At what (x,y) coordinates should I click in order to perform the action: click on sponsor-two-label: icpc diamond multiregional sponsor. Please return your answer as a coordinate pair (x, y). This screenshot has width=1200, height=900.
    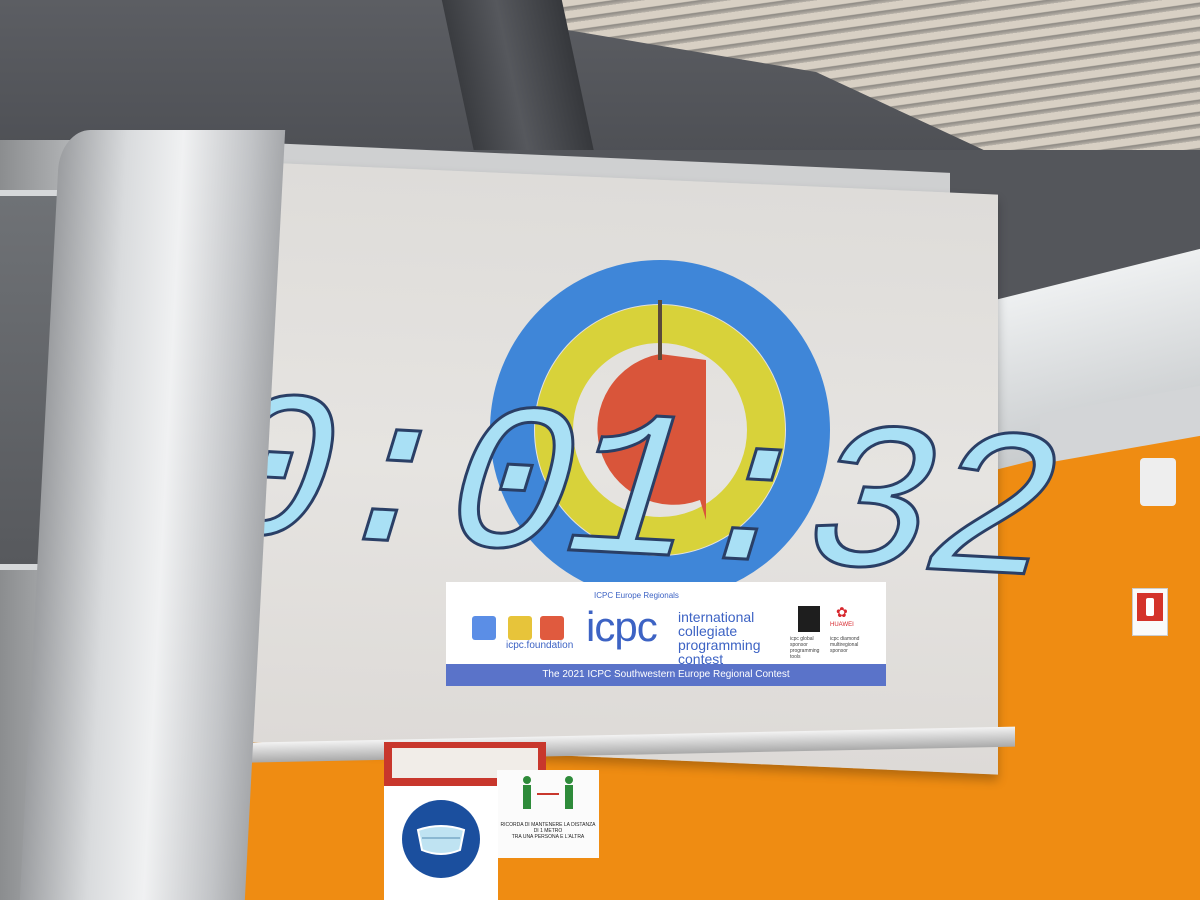
    Looking at the image, I should click on (845, 645).